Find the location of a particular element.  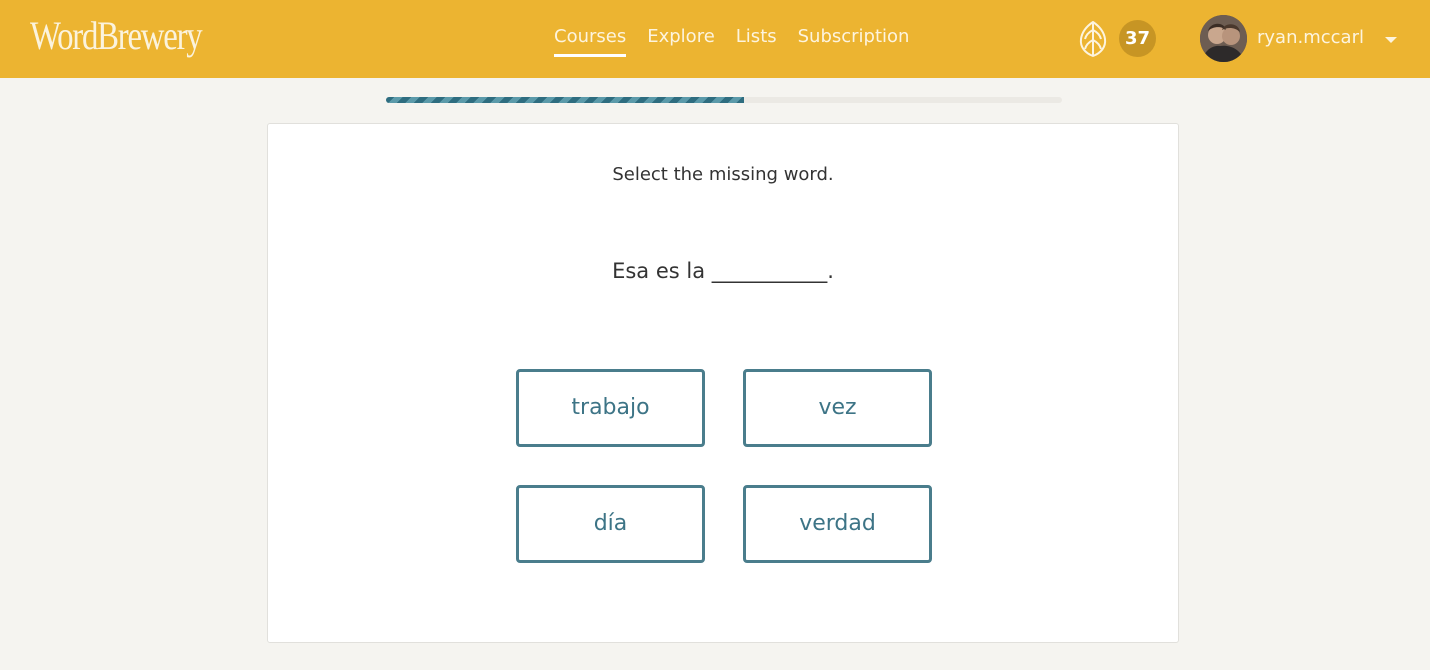

avatar is located at coordinates (1223, 38).